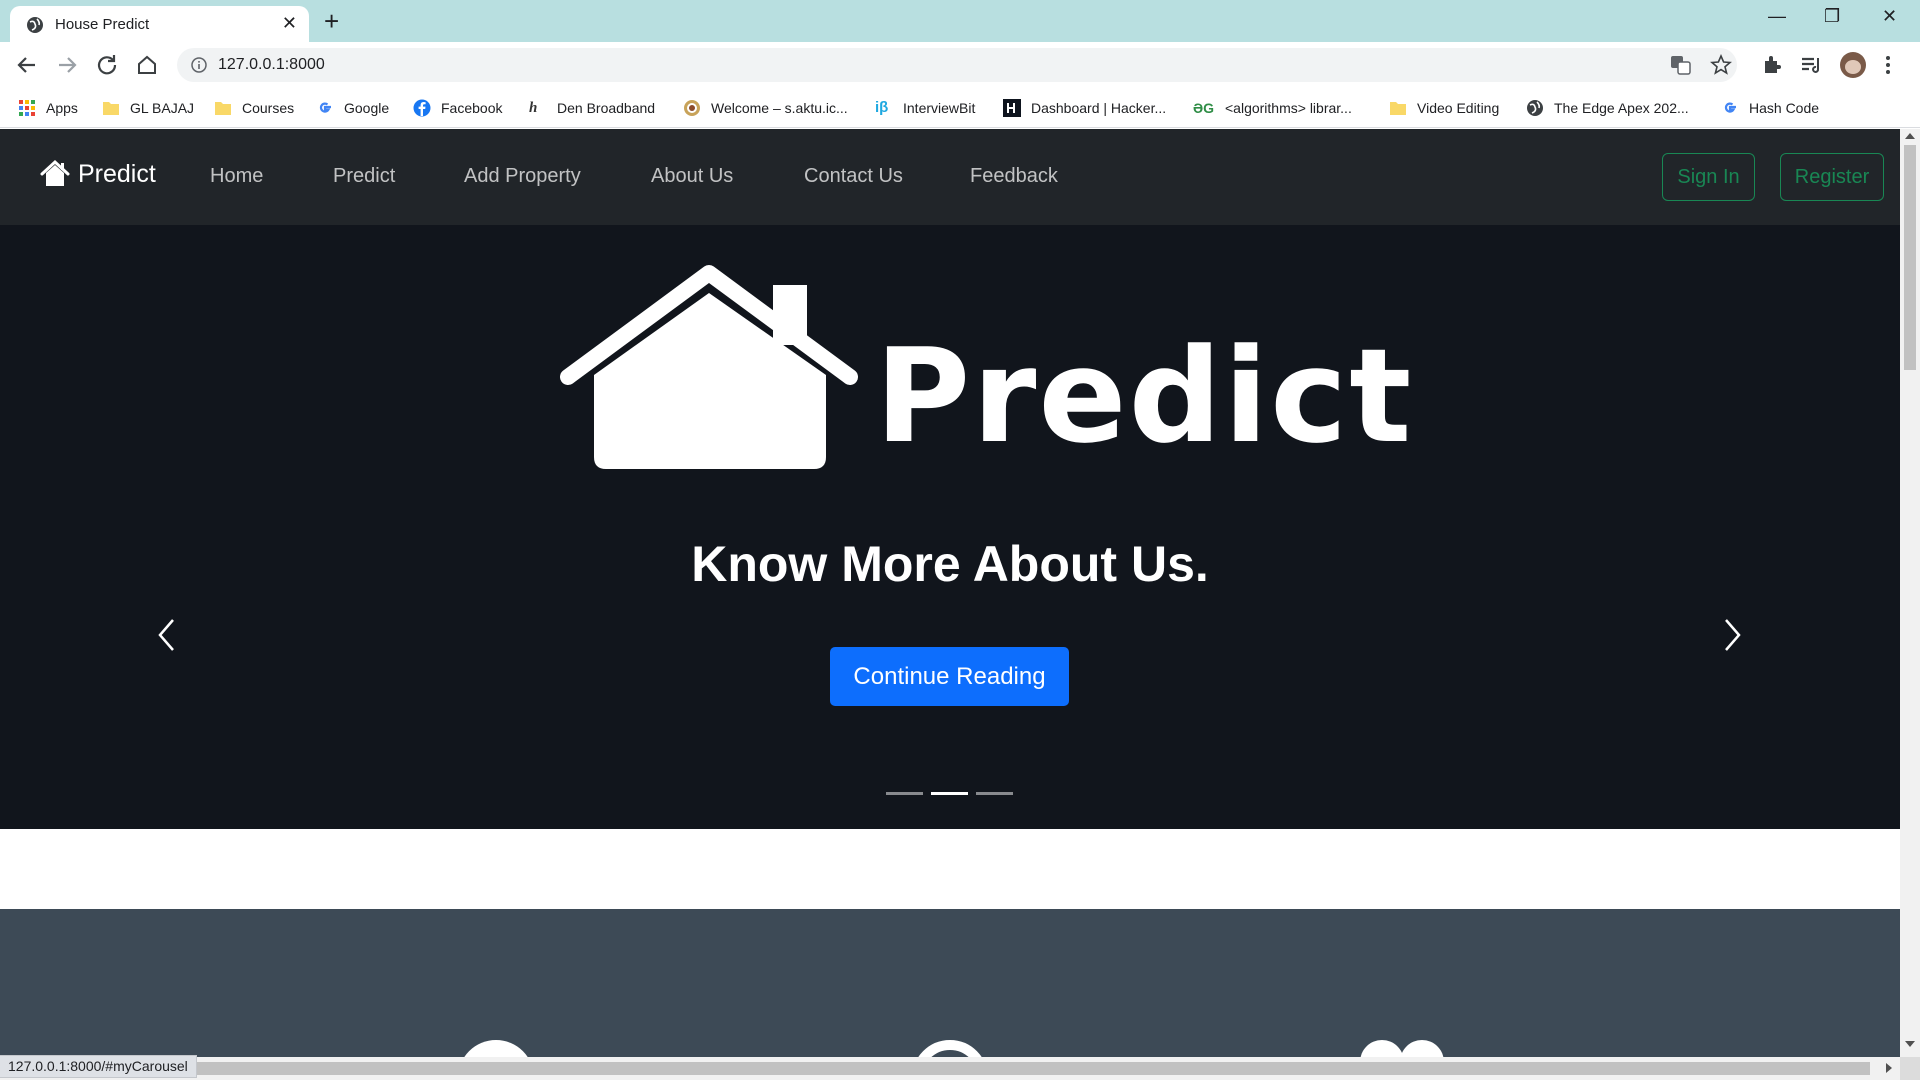 The width and height of the screenshot is (1920, 1080). I want to click on nav-add-property: Add Property, so click(522, 176).